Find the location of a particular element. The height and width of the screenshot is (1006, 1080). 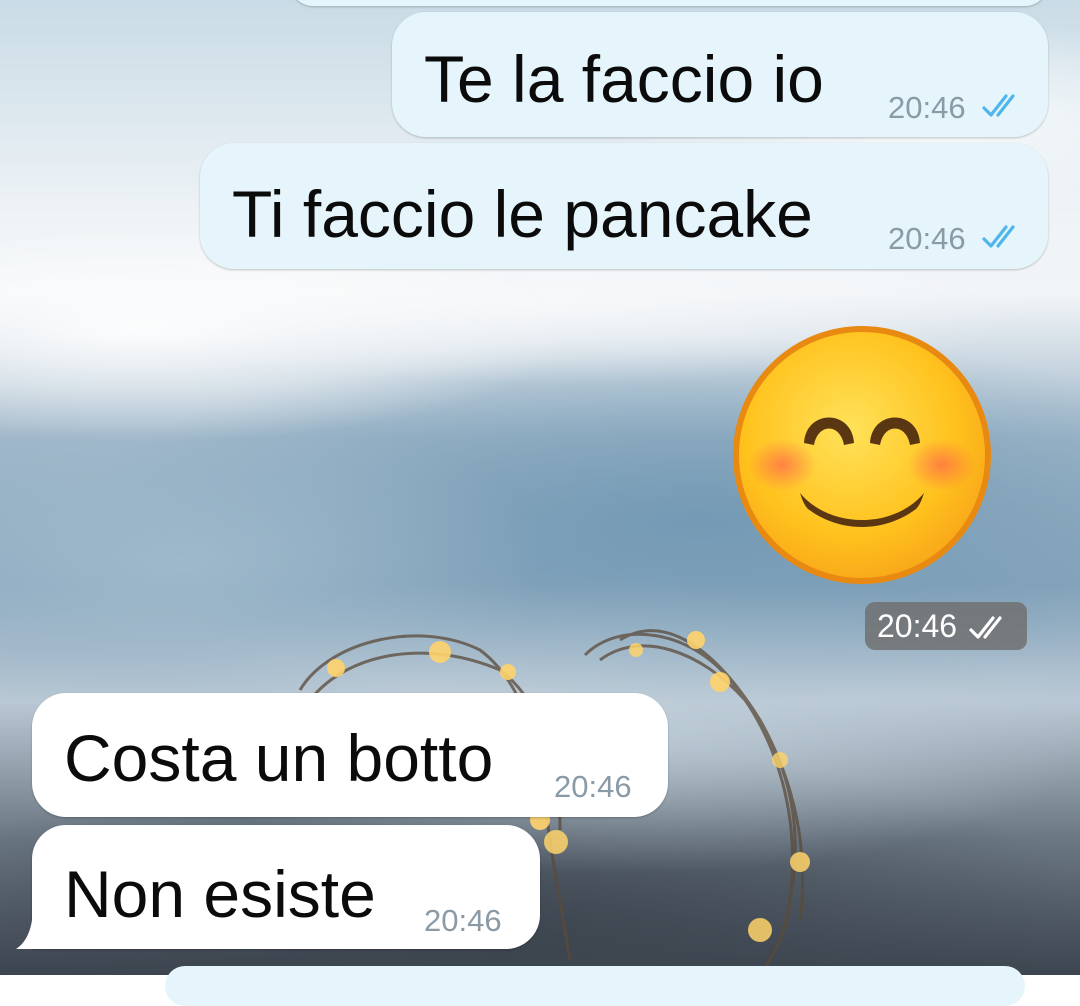

message-text: Ti faccio le pancake is located at coordinates (522, 214).